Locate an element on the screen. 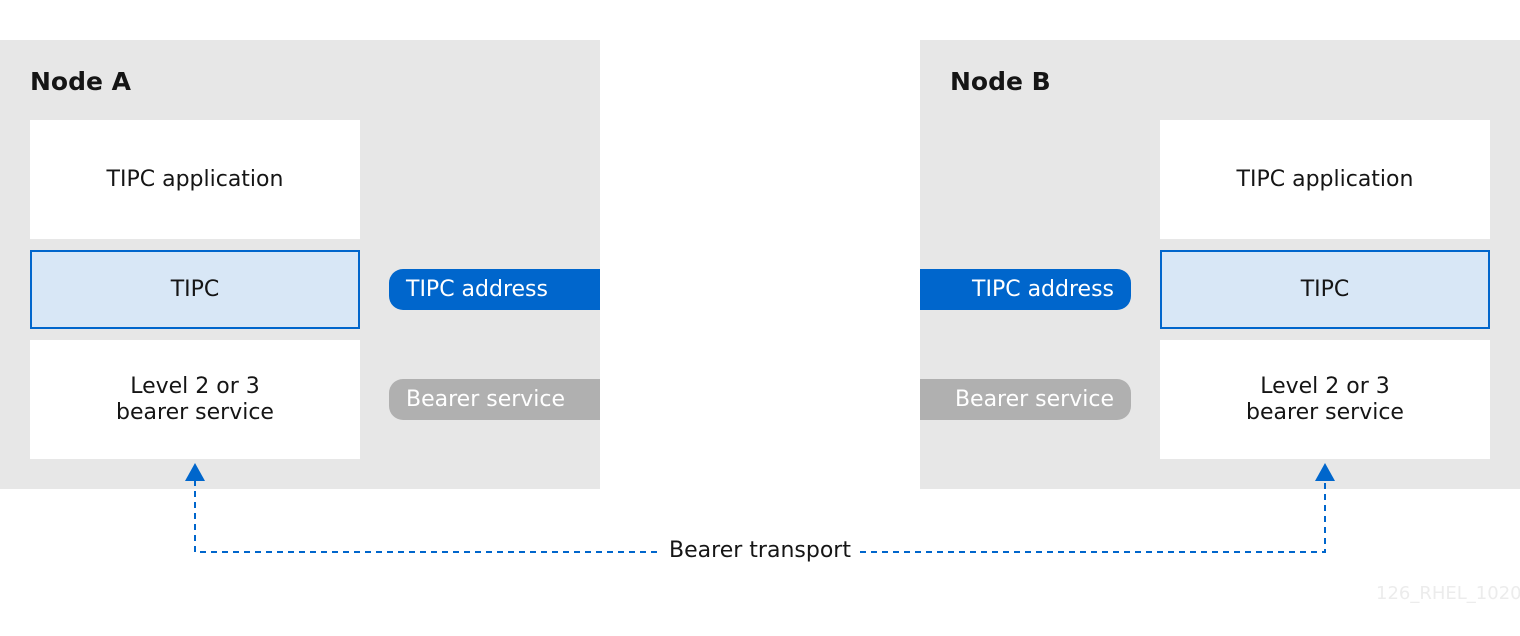  bearer-transport-label: Bearer transport is located at coordinates (760, 550).